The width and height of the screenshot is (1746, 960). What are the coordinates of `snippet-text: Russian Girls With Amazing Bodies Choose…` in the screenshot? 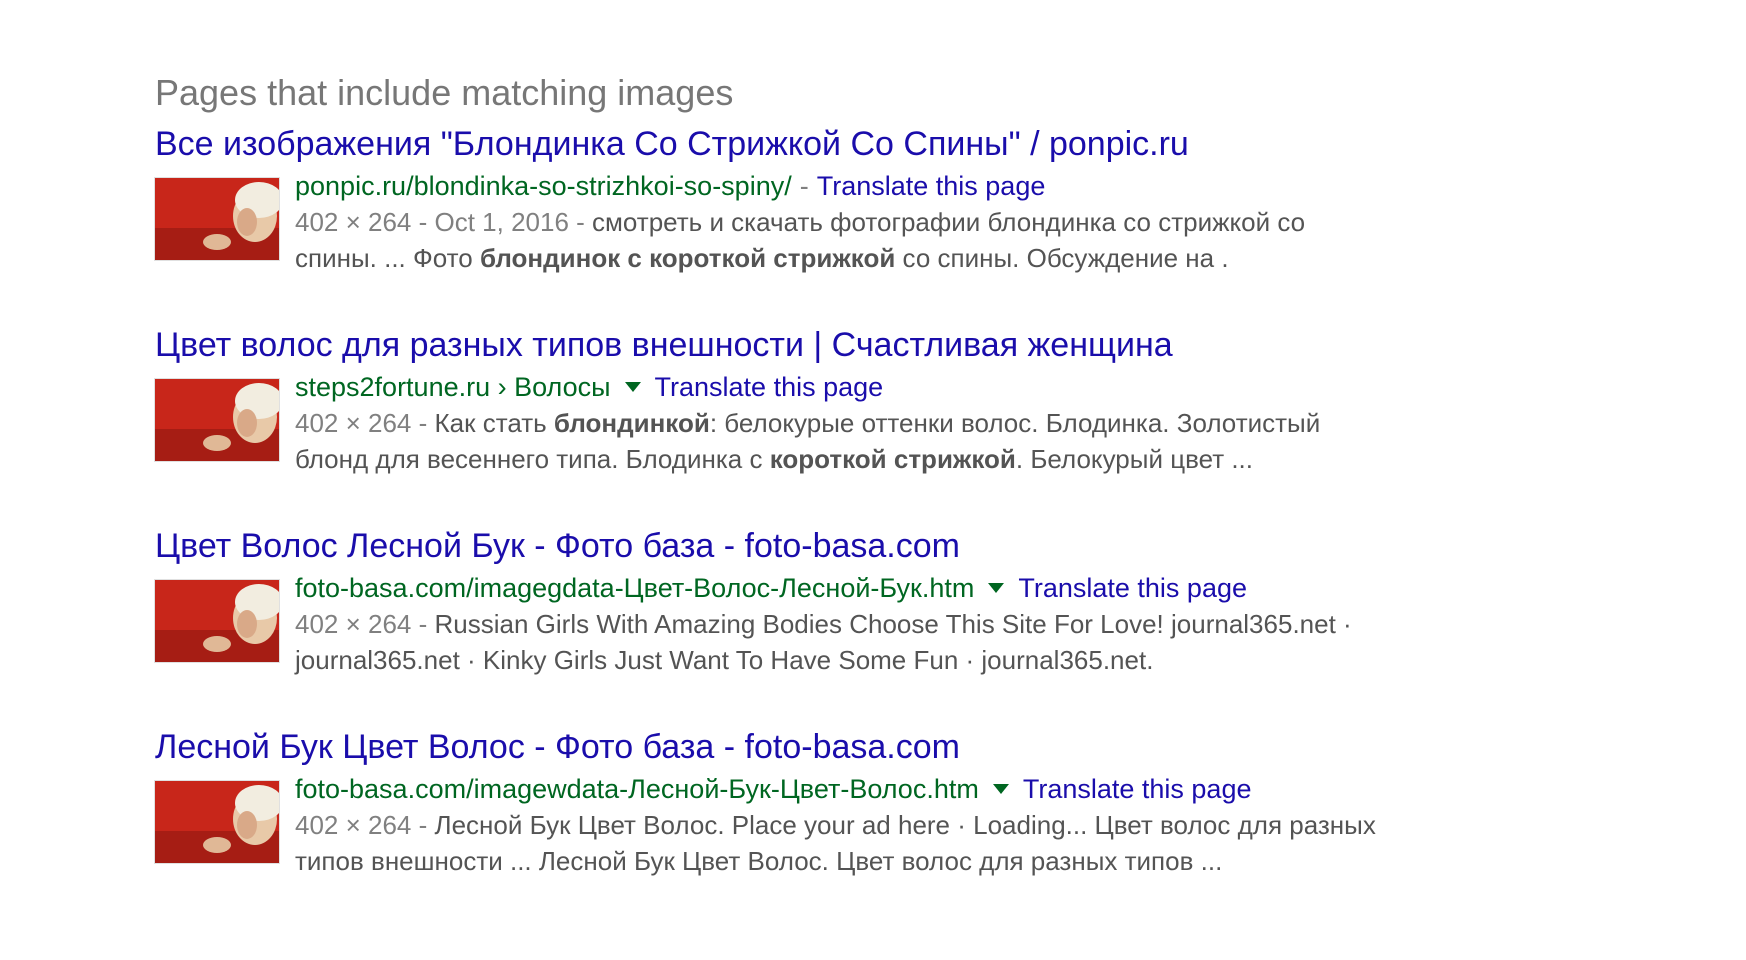 It's located at (823, 642).